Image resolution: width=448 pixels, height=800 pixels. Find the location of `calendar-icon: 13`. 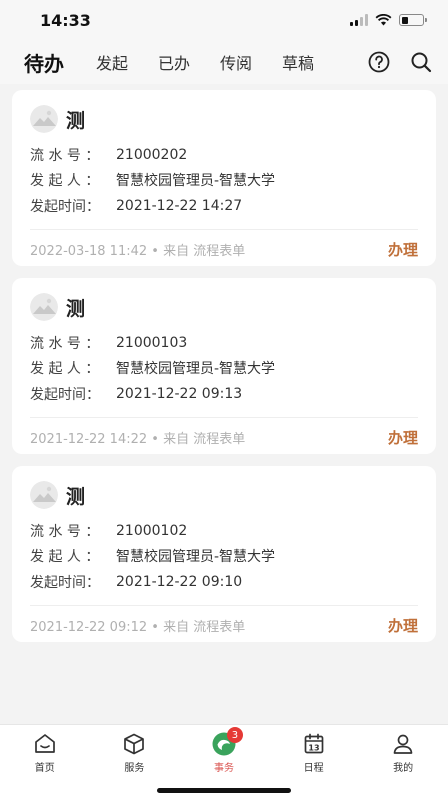

calendar-icon: 13 is located at coordinates (314, 744).